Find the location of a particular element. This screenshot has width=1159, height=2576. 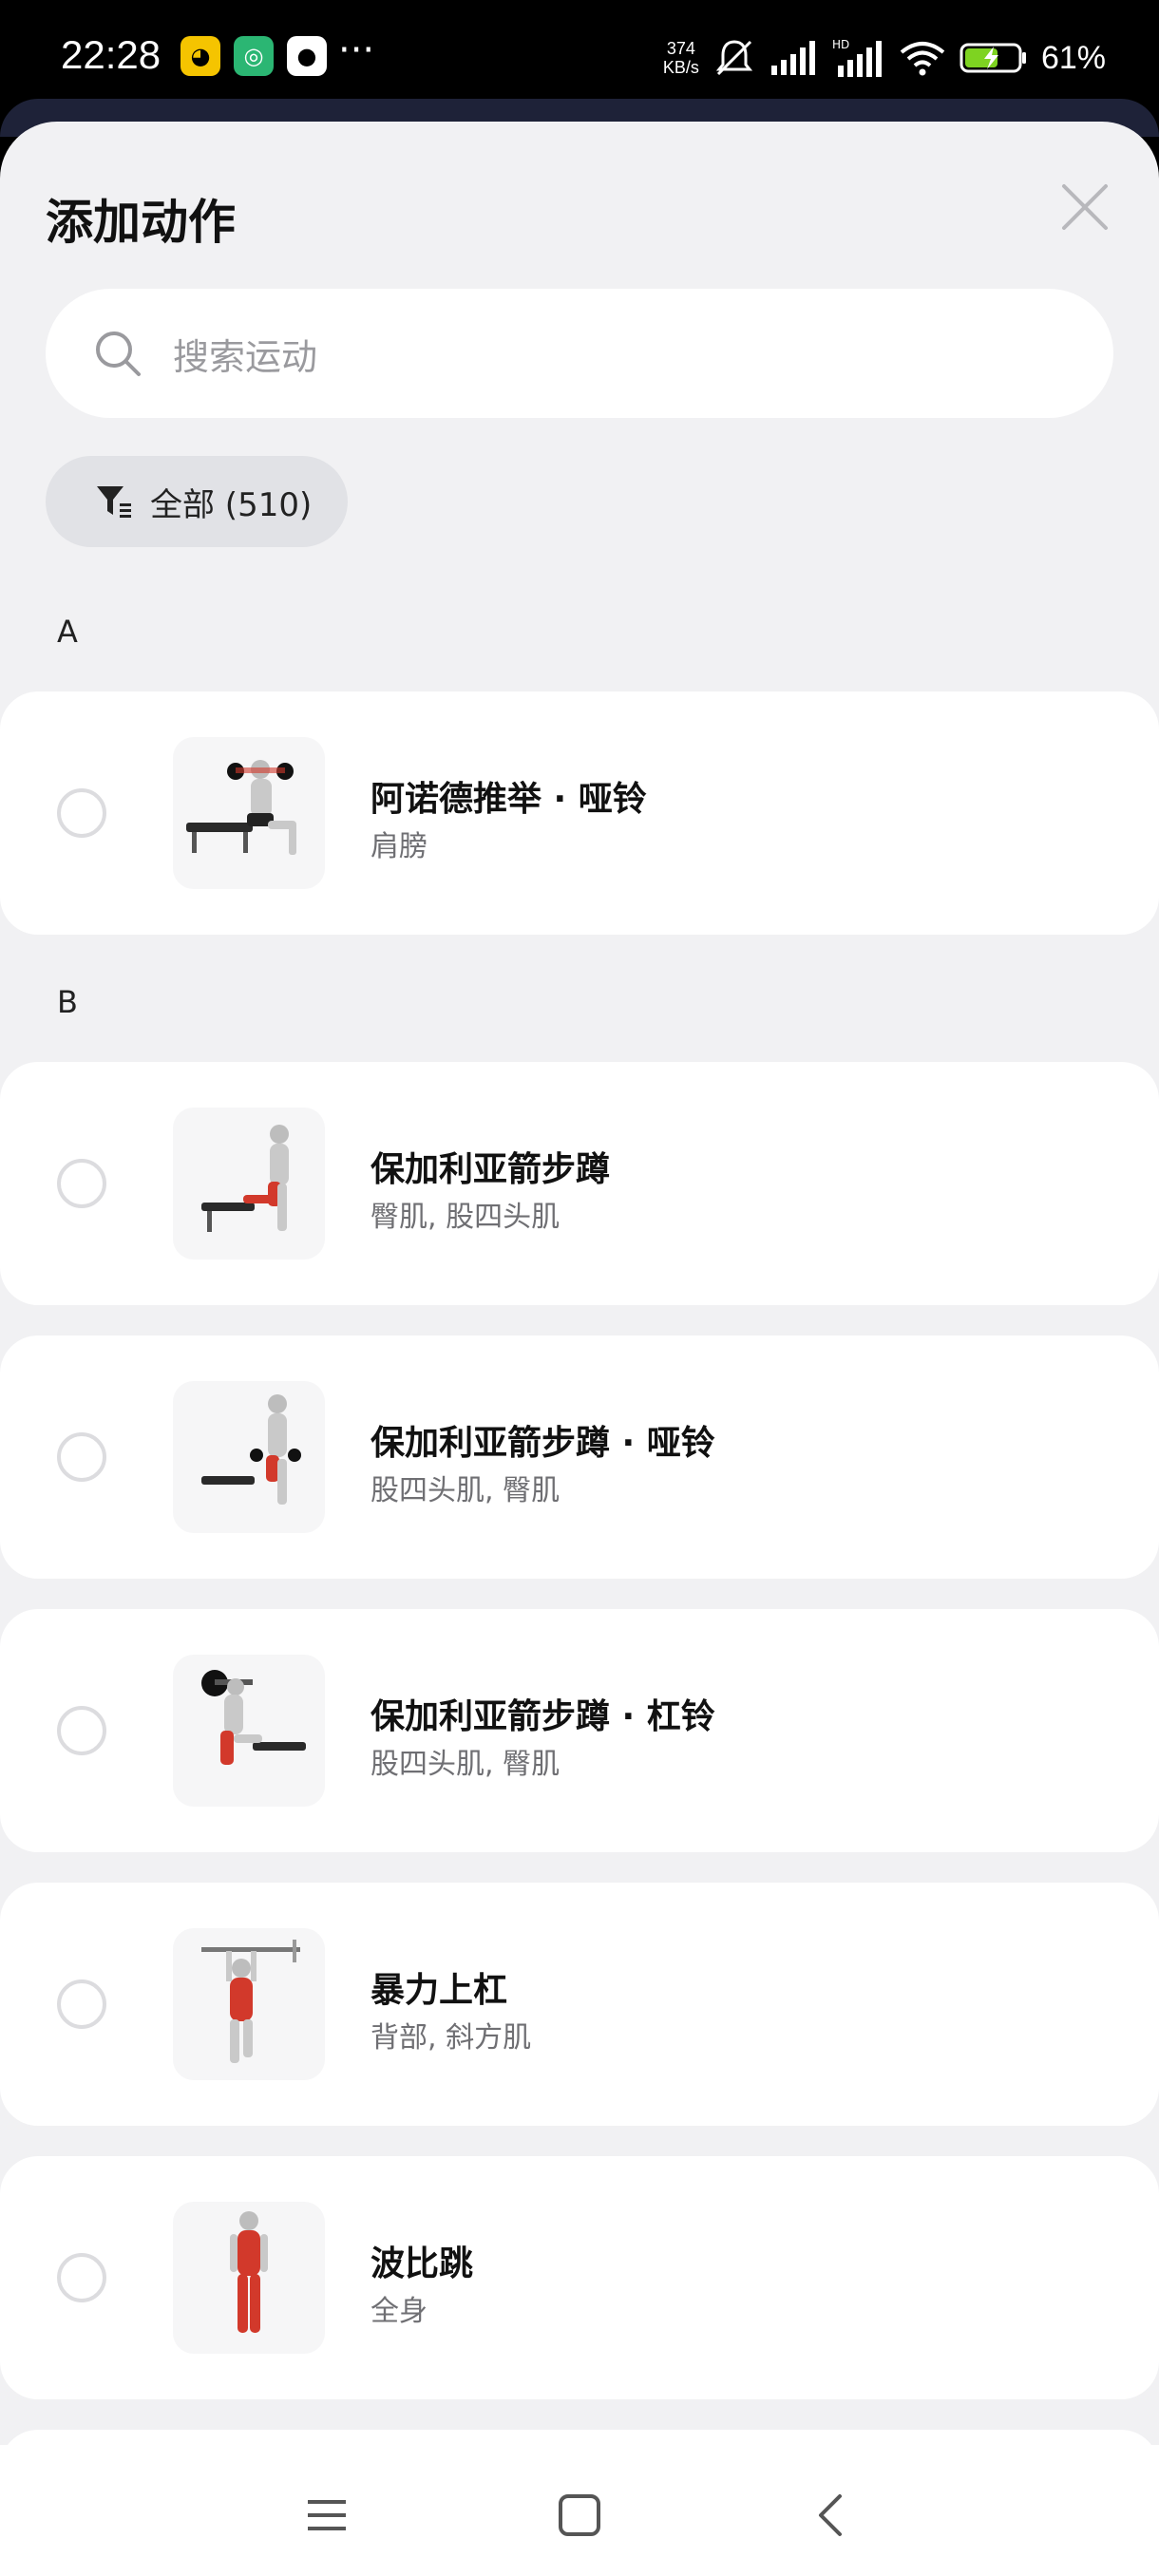

exercise-card: 保加利亚箭步蹲 · 哑铃 股四头肌, 臀肌 is located at coordinates (579, 1457).